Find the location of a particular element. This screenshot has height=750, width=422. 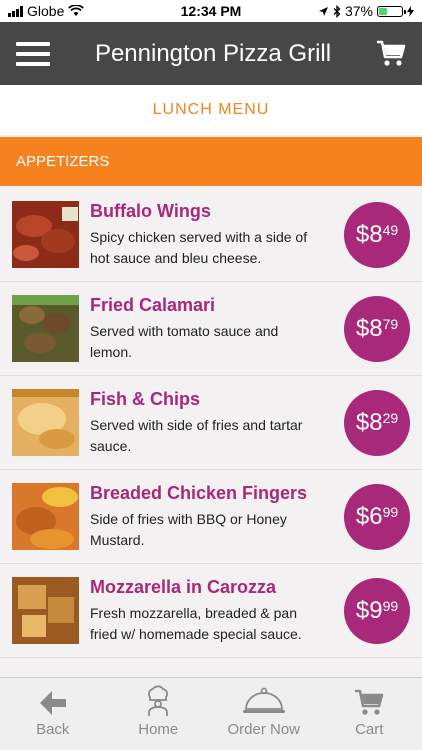

tab-back: Back is located at coordinates (53, 714).